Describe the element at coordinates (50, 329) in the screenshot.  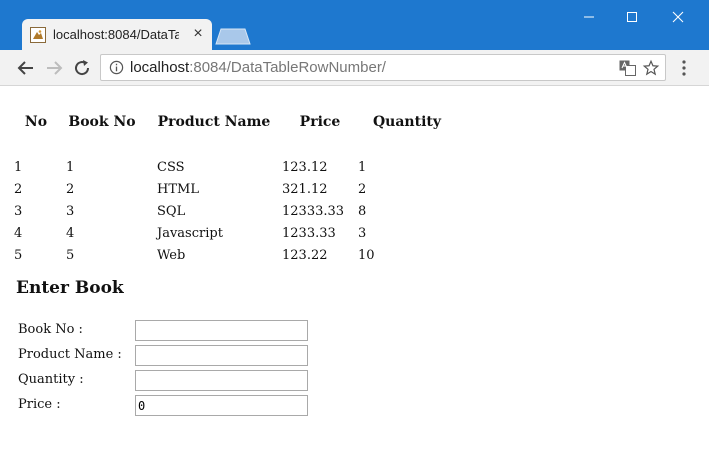
I see `book-no-label: Book No :` at that location.